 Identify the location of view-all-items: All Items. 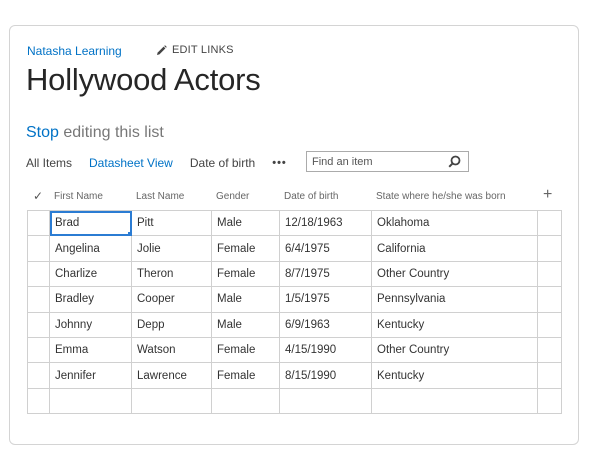
(49, 163).